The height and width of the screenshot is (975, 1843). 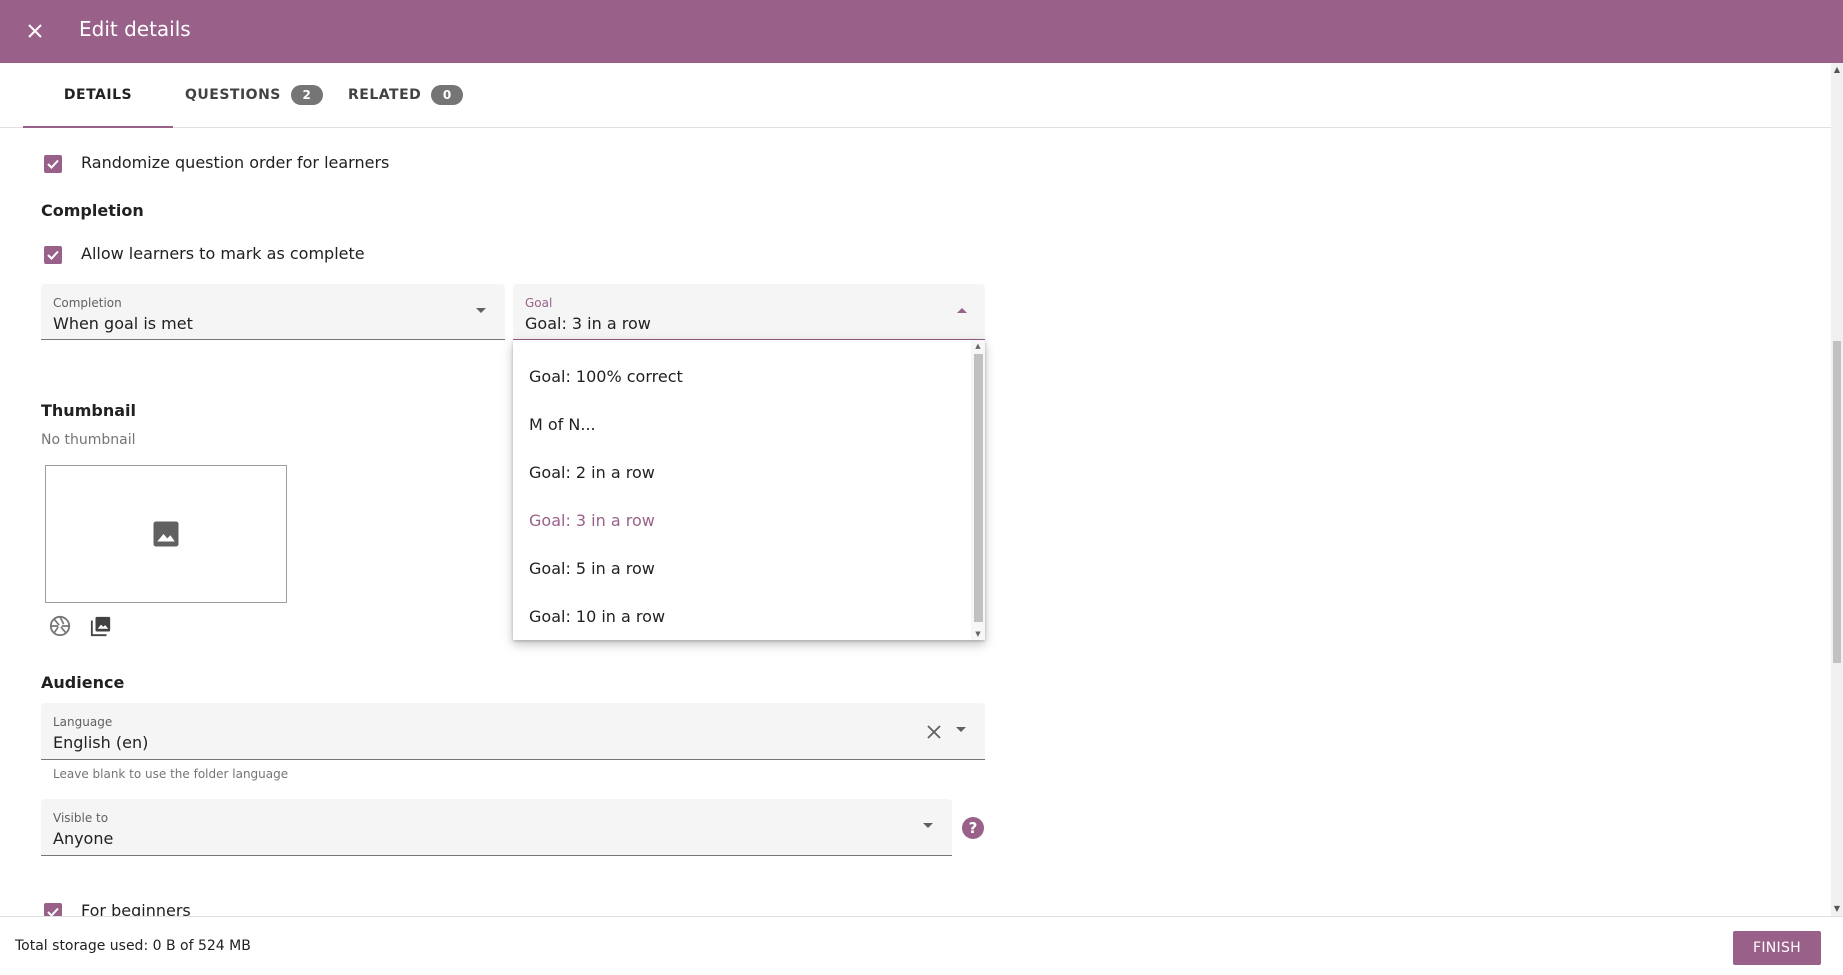 I want to click on goal-option-selected: Goal: 3 in a row, so click(x=742, y=520).